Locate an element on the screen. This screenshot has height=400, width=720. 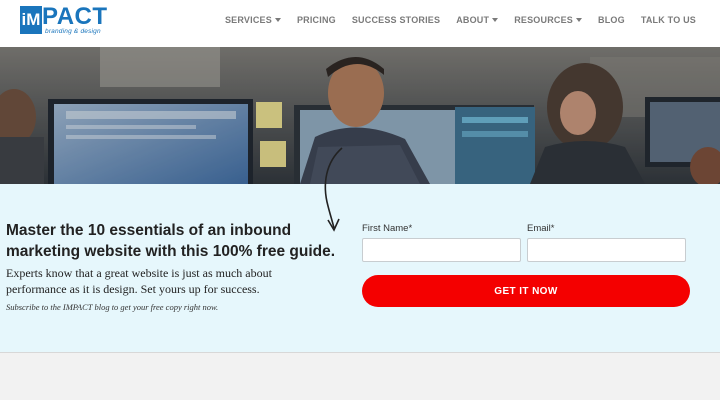
nav-label: ABOUT is located at coordinates (473, 20).